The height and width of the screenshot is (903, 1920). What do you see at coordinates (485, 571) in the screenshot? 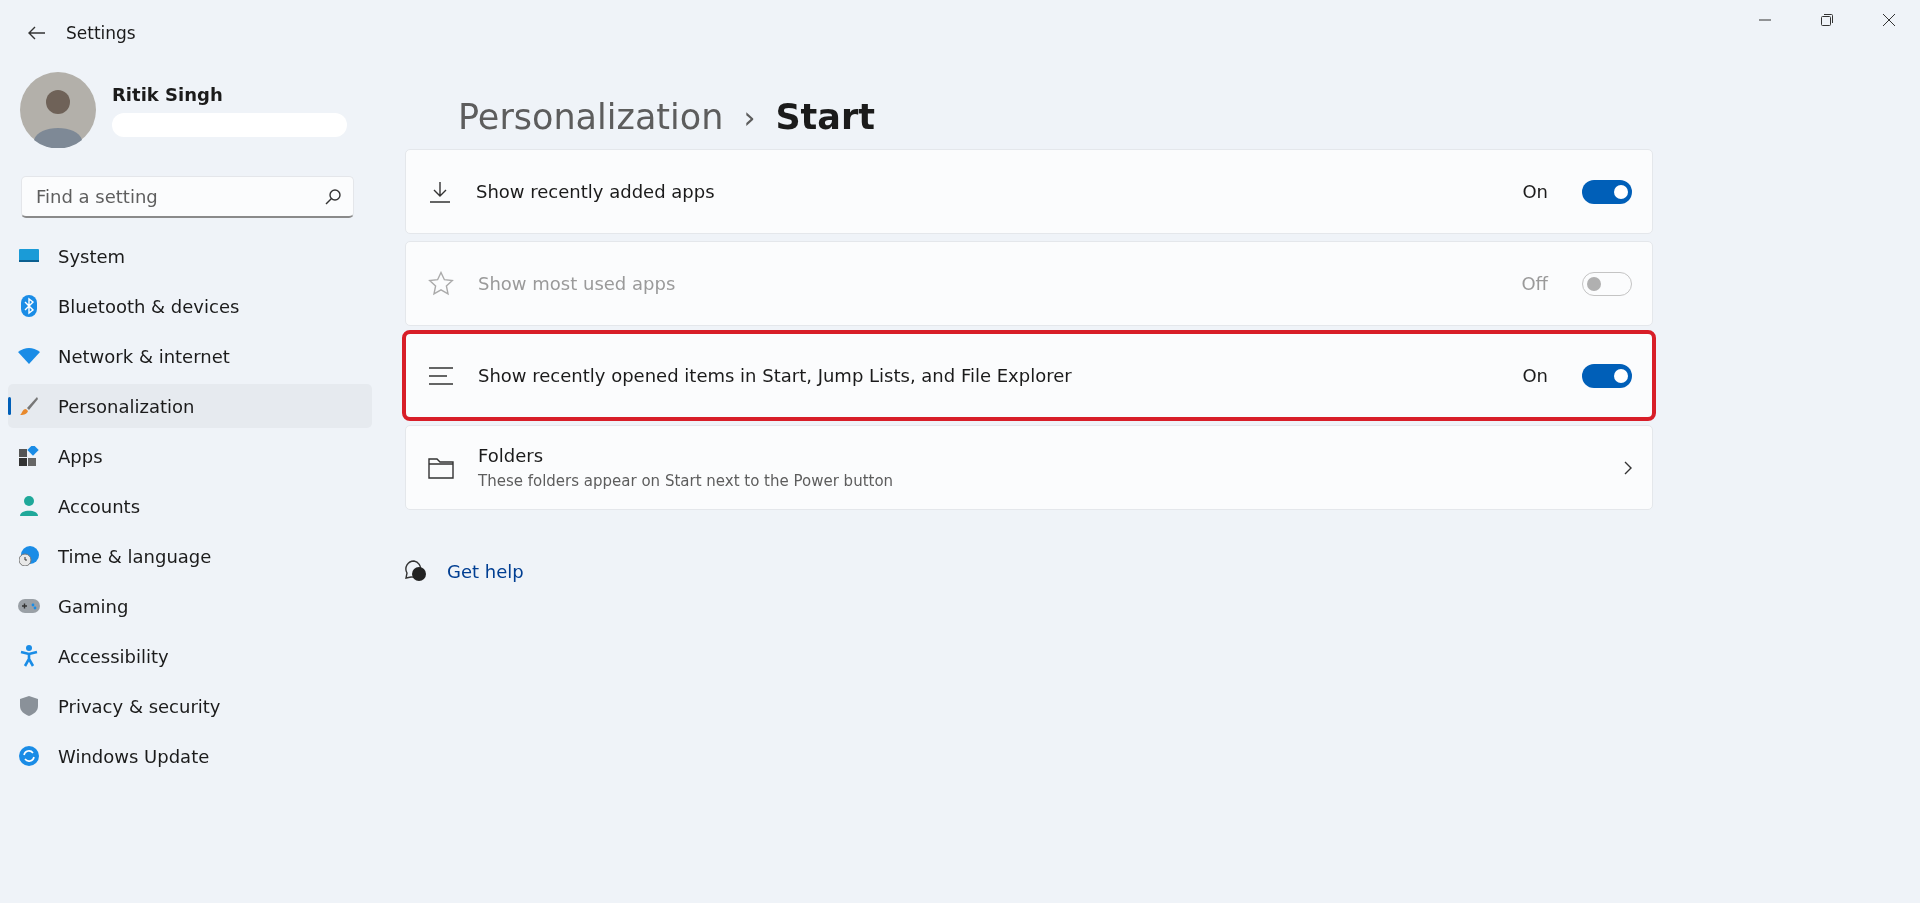
I see `get-help-link: Get help` at bounding box center [485, 571].